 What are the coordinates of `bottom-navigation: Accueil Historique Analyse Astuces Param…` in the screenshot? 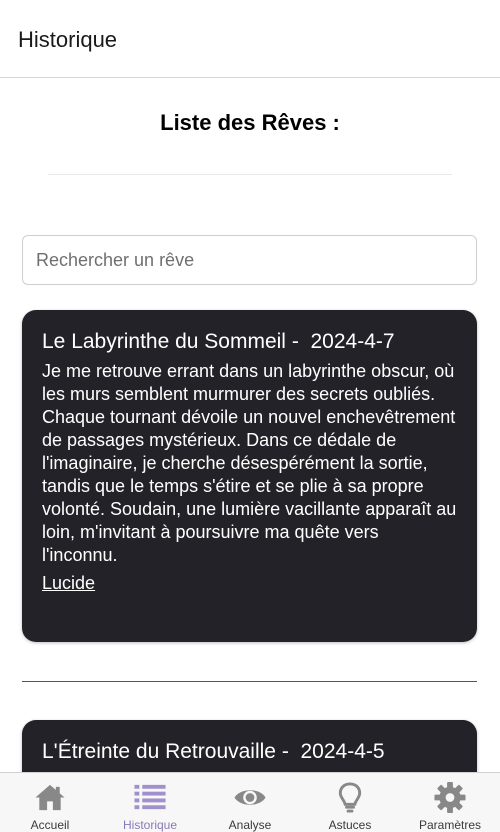 It's located at (250, 802).